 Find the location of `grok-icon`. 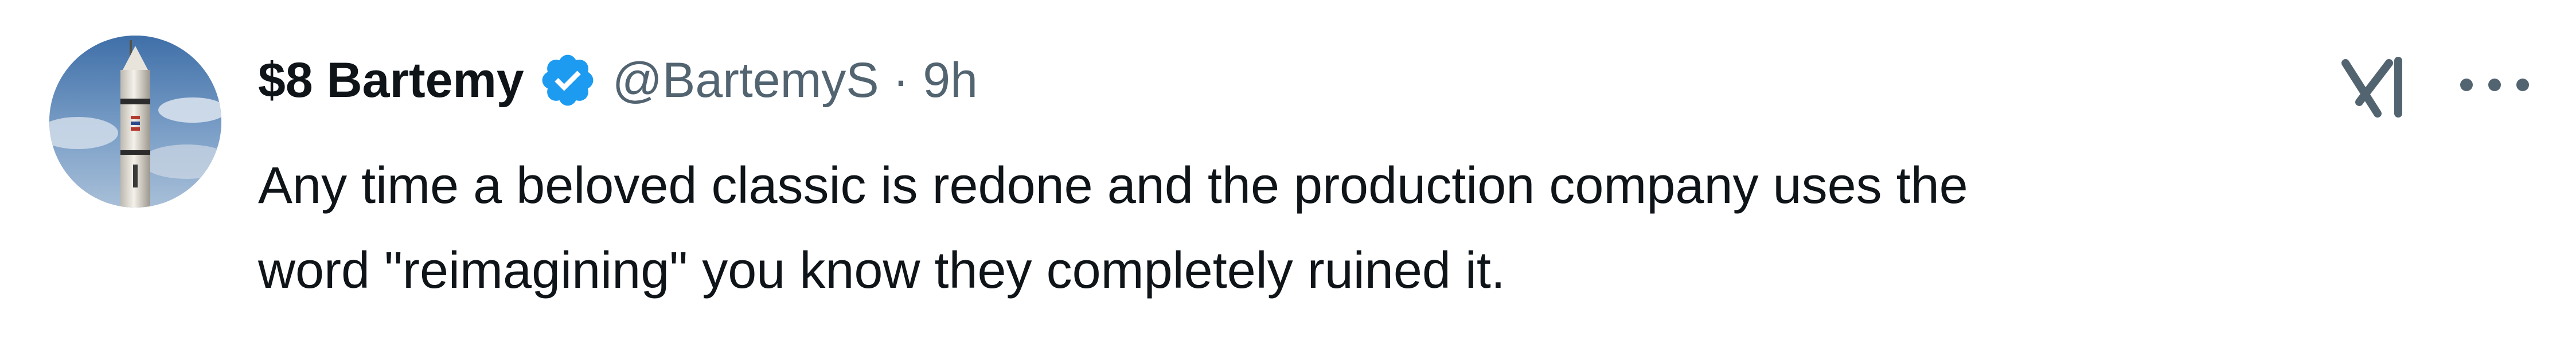

grok-icon is located at coordinates (2376, 88).